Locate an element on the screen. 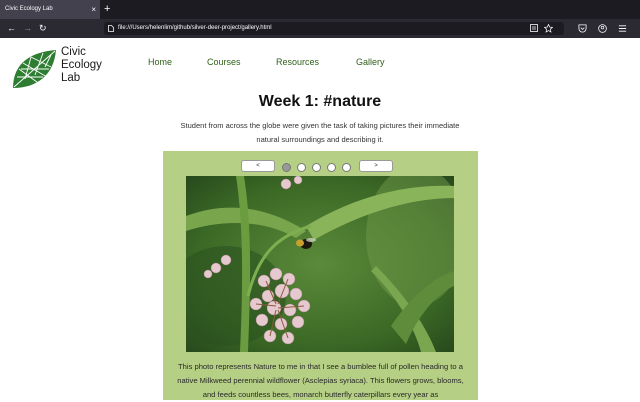 The image size is (640, 402). back-icon: ← is located at coordinates (11, 28).